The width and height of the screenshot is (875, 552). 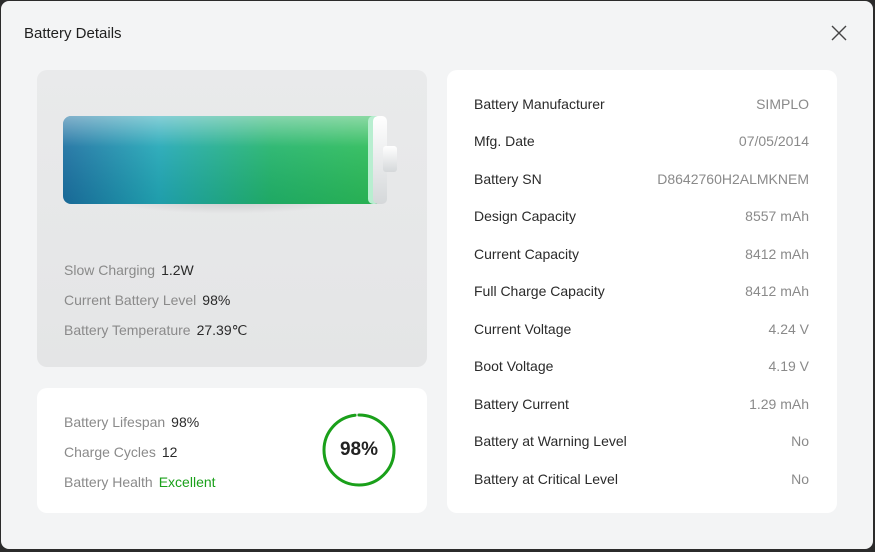 What do you see at coordinates (550, 441) in the screenshot?
I see `detail-label: Battery at Warning Level` at bounding box center [550, 441].